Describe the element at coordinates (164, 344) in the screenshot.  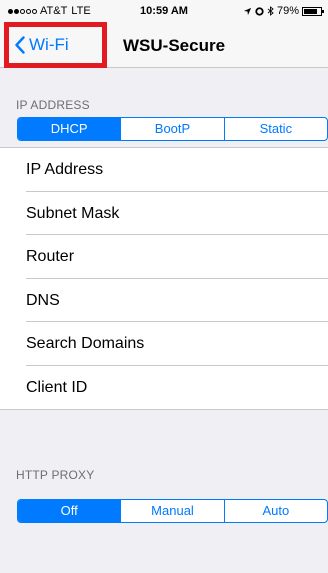
I see `list-item-search-domains: Search Domains` at that location.